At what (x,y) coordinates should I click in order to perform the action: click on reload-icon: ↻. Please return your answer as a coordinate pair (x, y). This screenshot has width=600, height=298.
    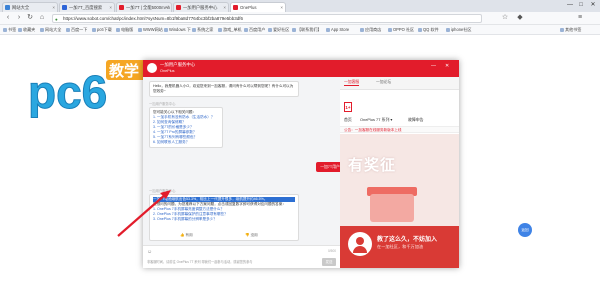
    Looking at the image, I should click on (30, 18).